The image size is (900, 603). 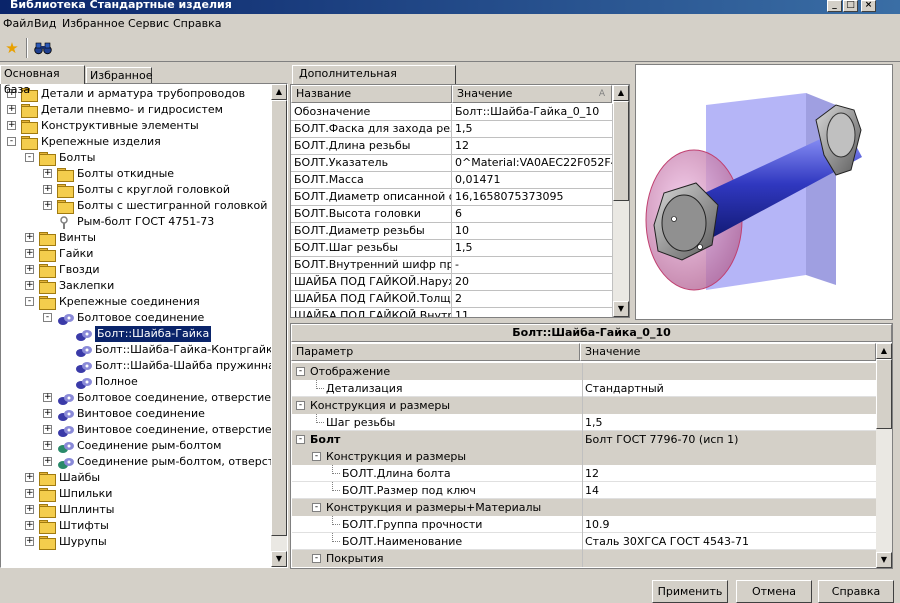 I want to click on tree-item: + Винтовое соединение, отверстие, so click(x=136, y=430).